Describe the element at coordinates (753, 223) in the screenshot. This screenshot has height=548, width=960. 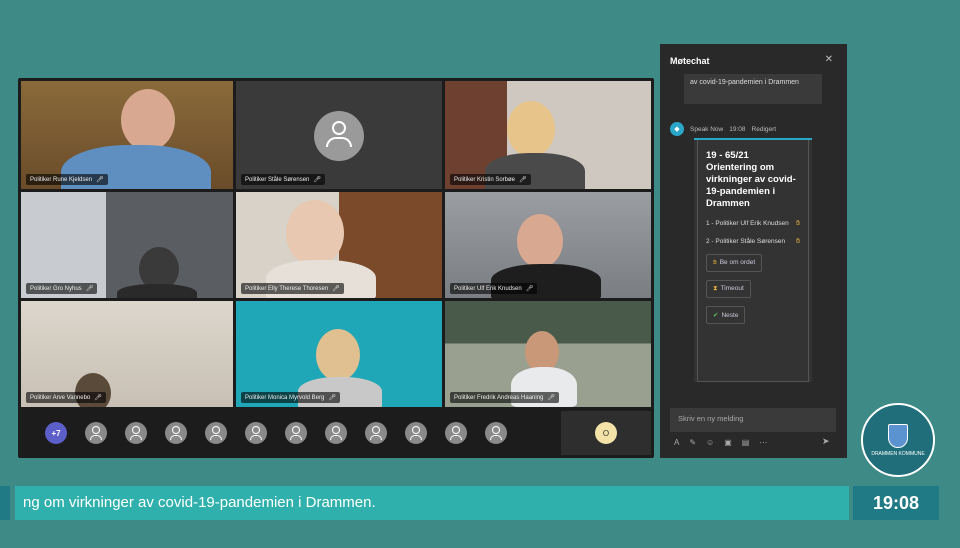
I see `speaker-item: 1 - Politiker Ulf Erik Knudsen ✋︎` at that location.